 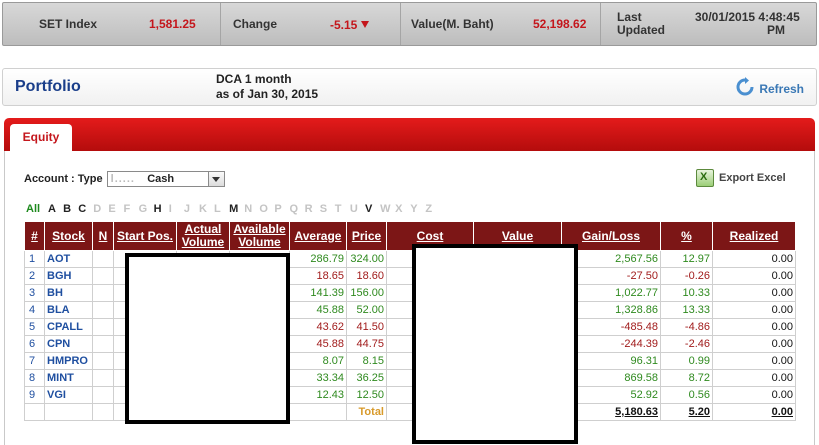 I want to click on col-header-realized: Realized, so click(x=754, y=236).